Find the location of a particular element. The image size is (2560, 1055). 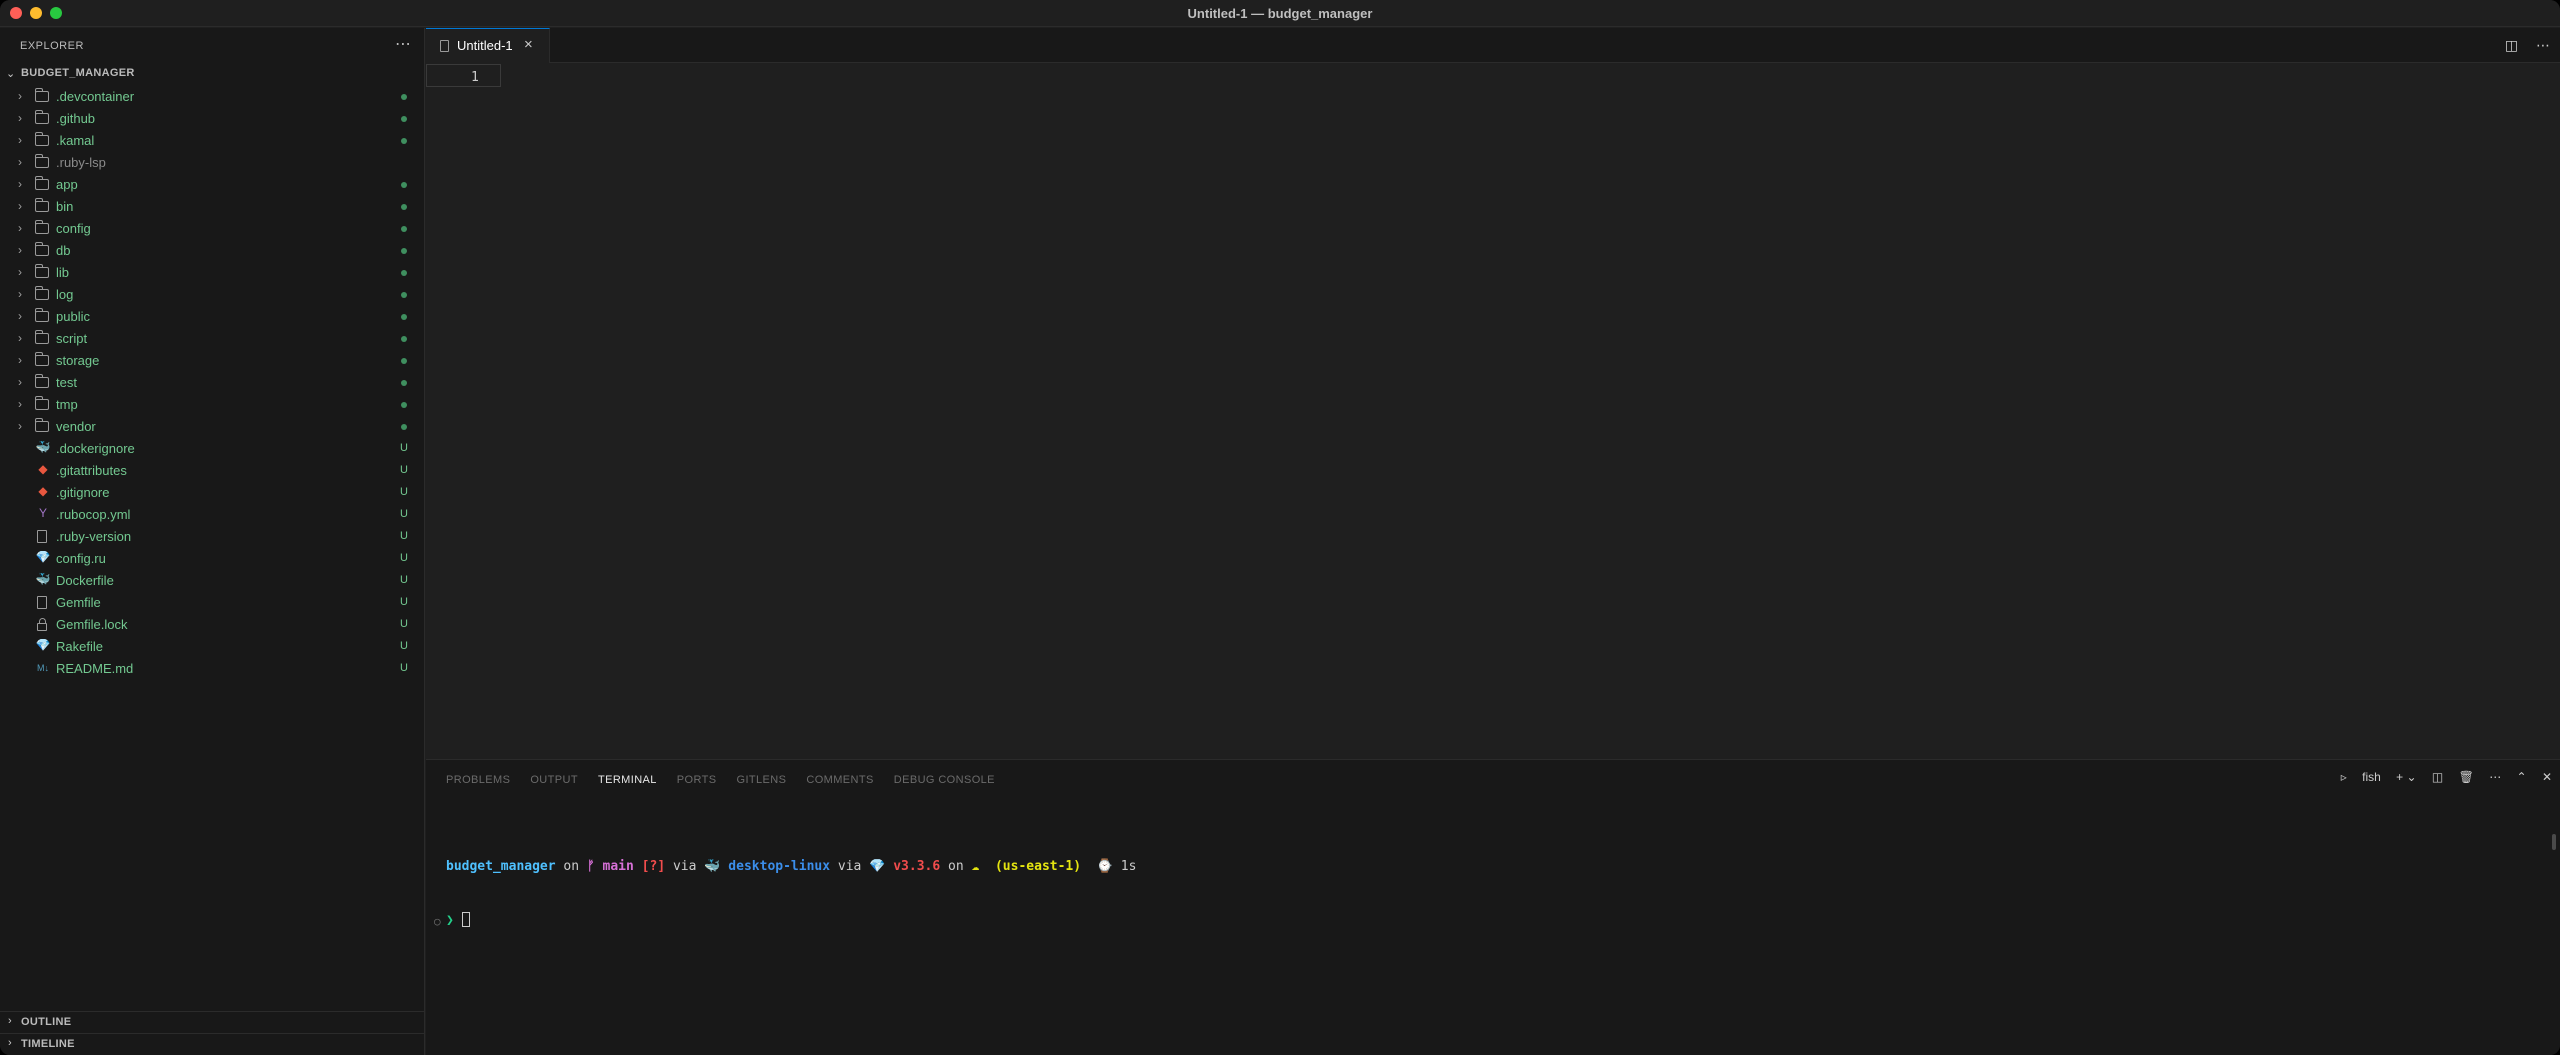

timeline-label: TIMELINE is located at coordinates (48, 1044).